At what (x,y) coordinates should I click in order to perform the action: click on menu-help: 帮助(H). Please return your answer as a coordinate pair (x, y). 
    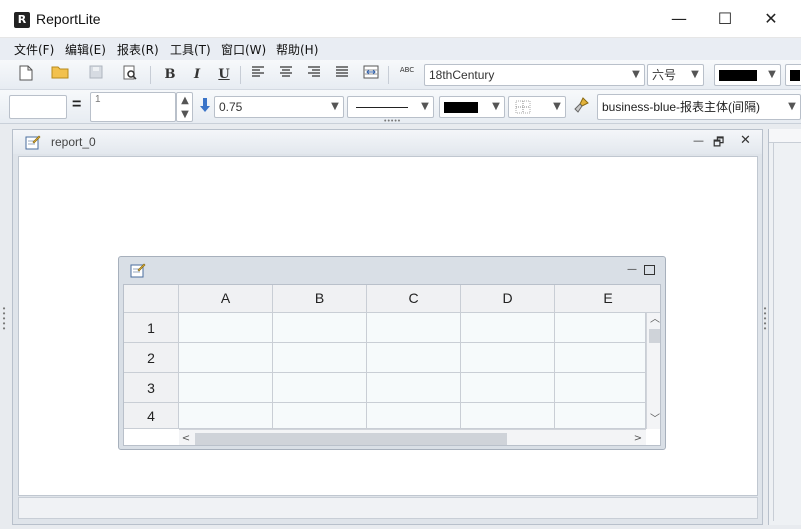
    Looking at the image, I should click on (297, 49).